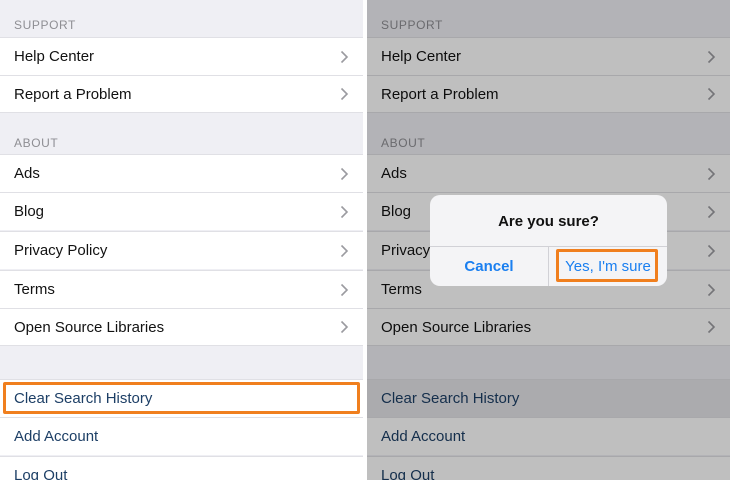  Describe the element at coordinates (34, 289) in the screenshot. I see `row-label: Terms` at that location.